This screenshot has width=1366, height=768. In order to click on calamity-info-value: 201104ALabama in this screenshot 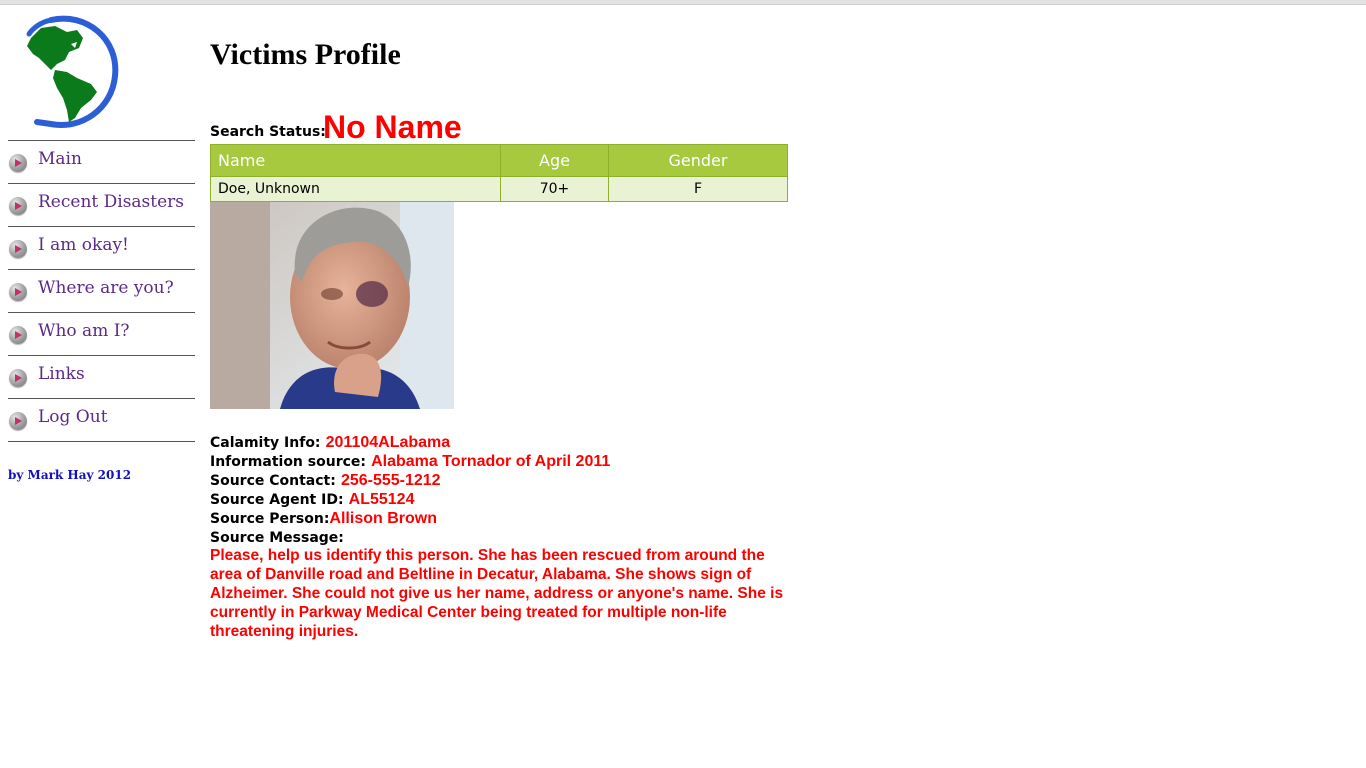, I will do `click(388, 442)`.